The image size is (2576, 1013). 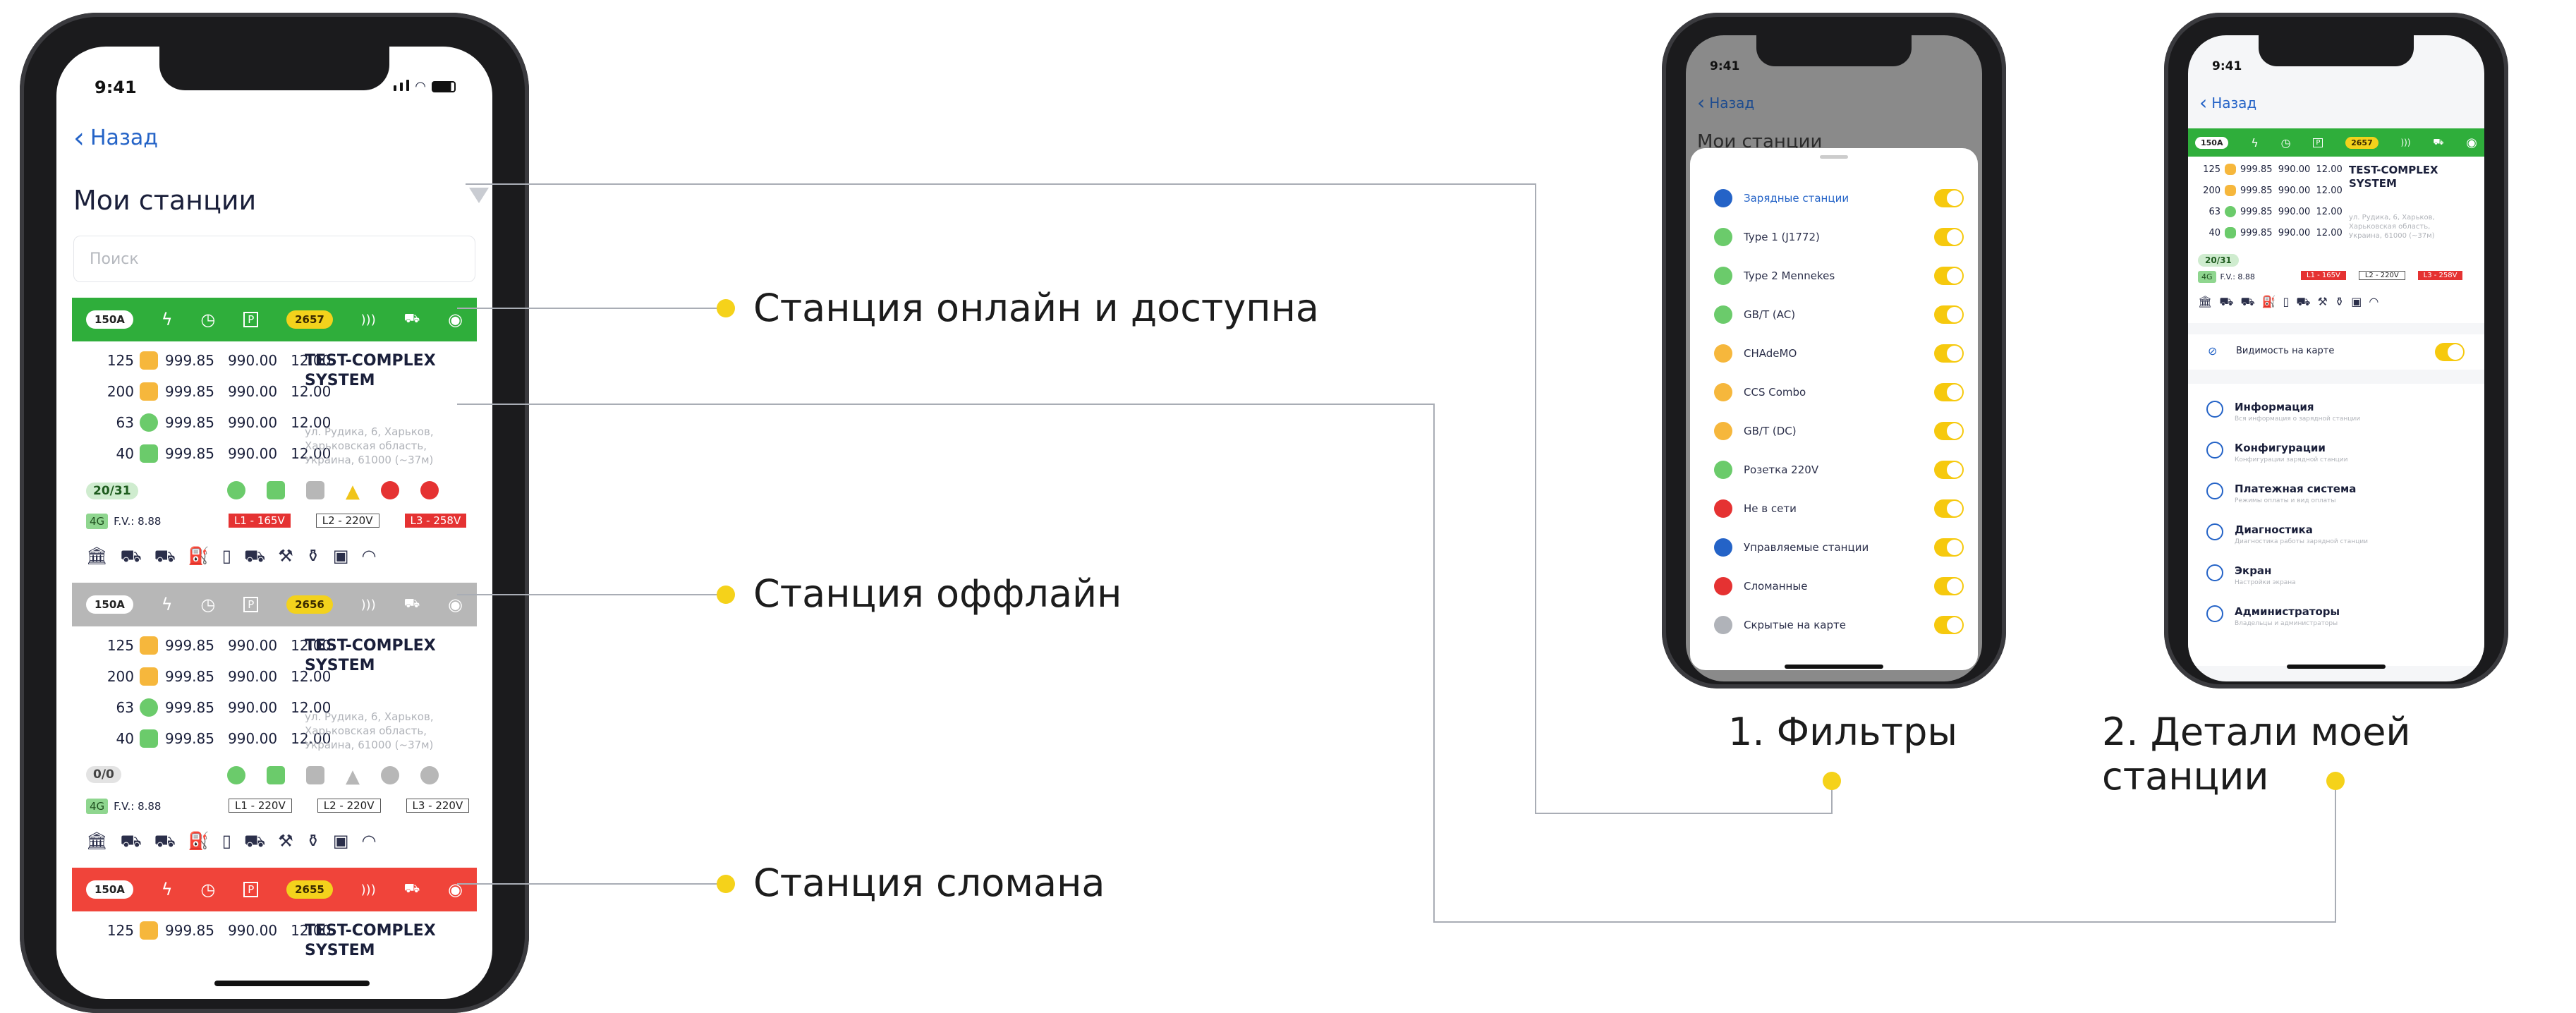 What do you see at coordinates (2256, 754) in the screenshot?
I see `callout-details: 2. Детали моей станции` at bounding box center [2256, 754].